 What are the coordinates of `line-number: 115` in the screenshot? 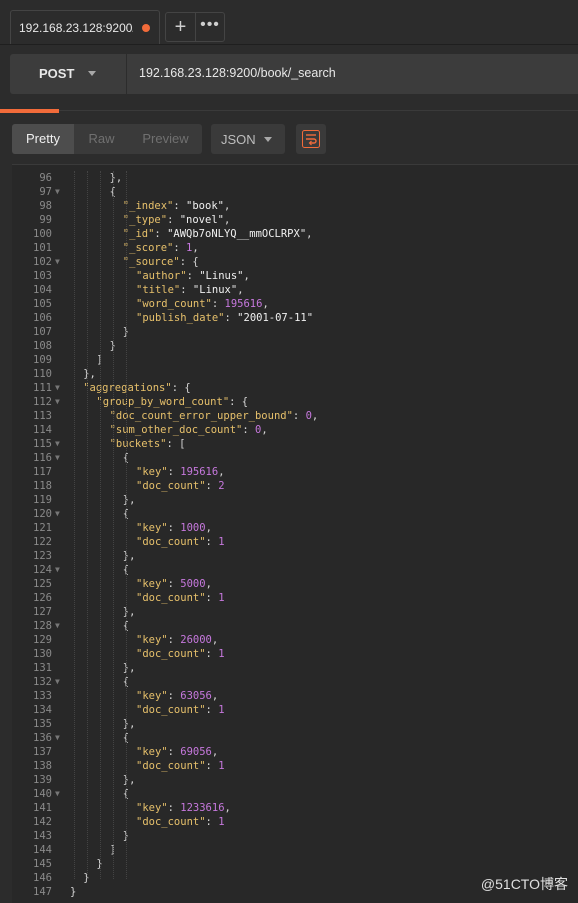 It's located at (42, 444).